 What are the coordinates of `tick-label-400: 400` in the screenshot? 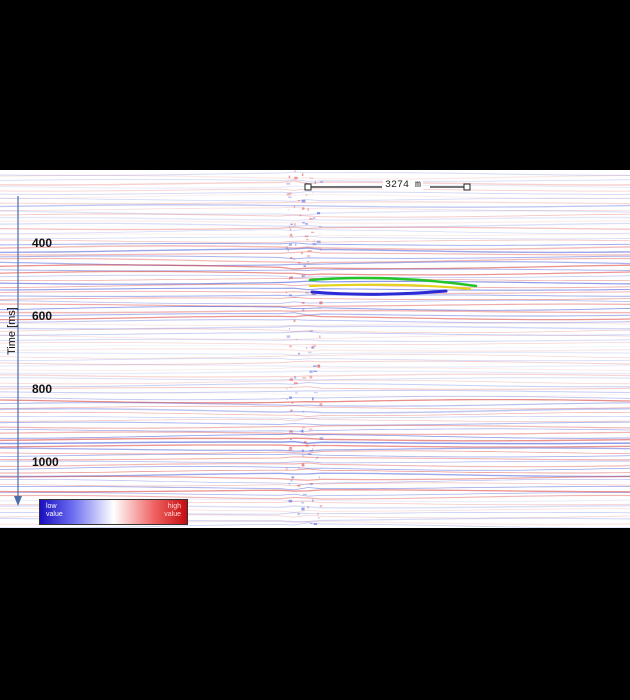 It's located at (42, 243).